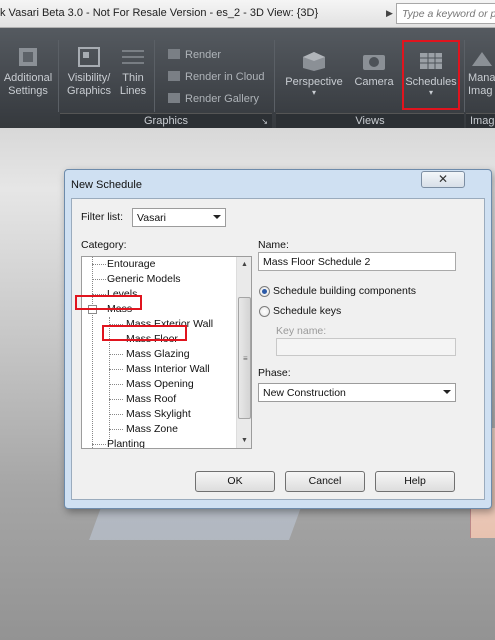 The height and width of the screenshot is (640, 495). Describe the element at coordinates (374, 62) in the screenshot. I see `camera-icon` at that location.